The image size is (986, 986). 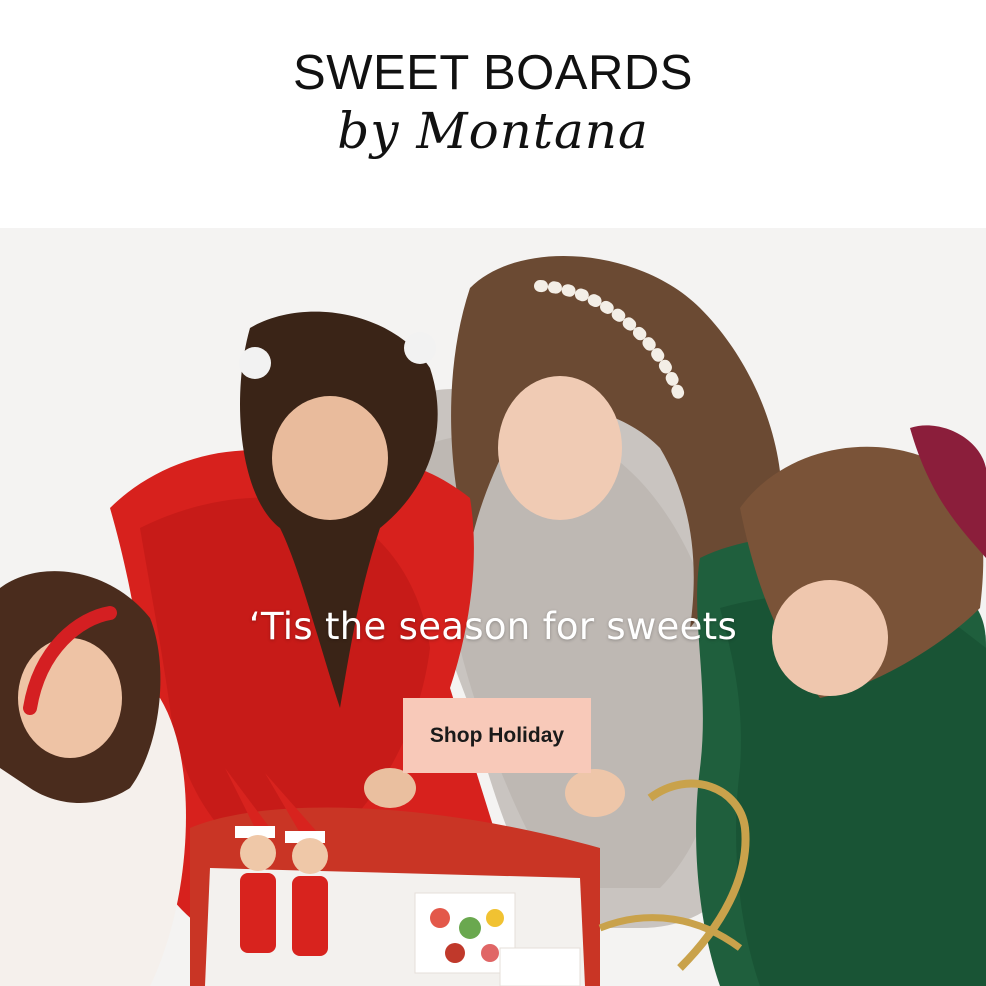 What do you see at coordinates (493, 73) in the screenshot?
I see `logo-wordmark: SWEET BOARDS` at bounding box center [493, 73].